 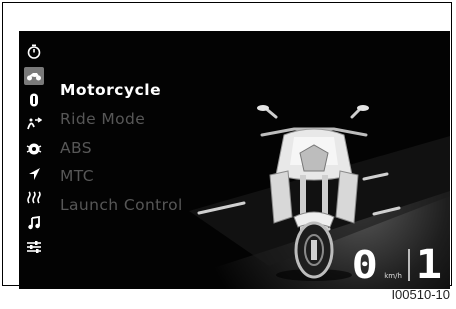 I want to click on speed-value: 0, so click(x=365, y=265).